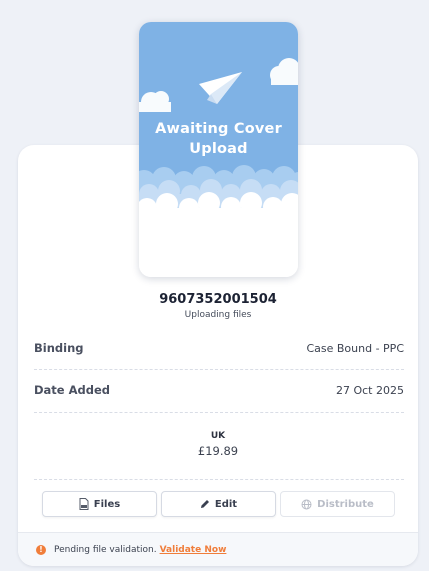 Image resolution: width=429 pixels, height=571 pixels. What do you see at coordinates (107, 504) in the screenshot?
I see `files-button-label: Files` at bounding box center [107, 504].